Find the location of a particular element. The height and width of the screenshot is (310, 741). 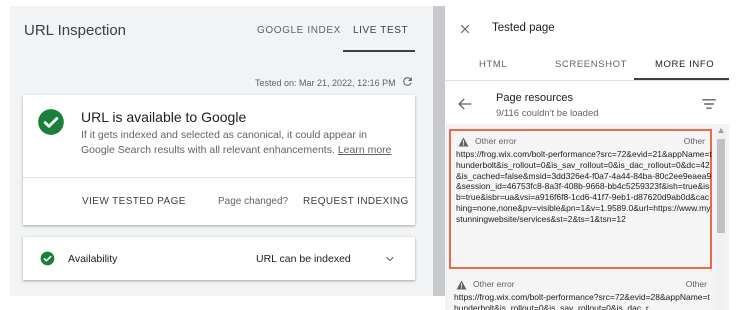

tab-google-index: GOOGLE INDEX is located at coordinates (299, 30).